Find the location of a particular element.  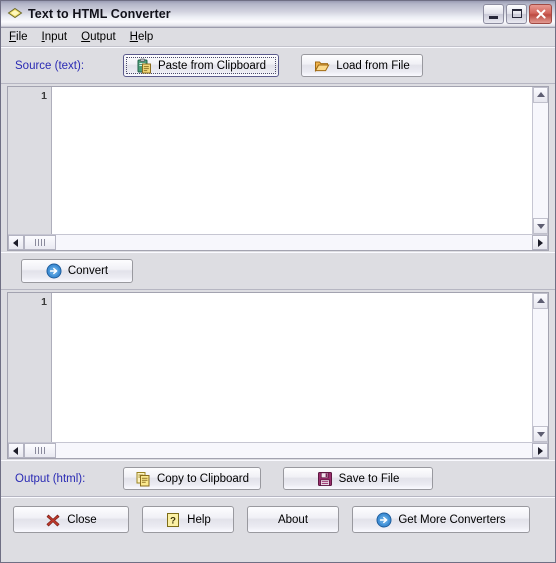

menu-file: File is located at coordinates (22, 37).